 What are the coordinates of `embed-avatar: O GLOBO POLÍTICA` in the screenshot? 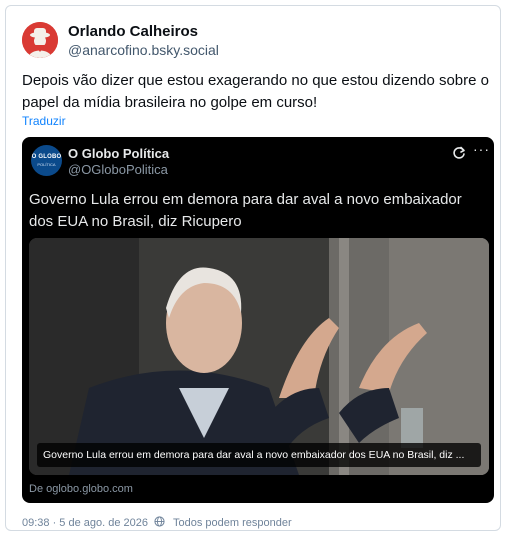 It's located at (46, 160).